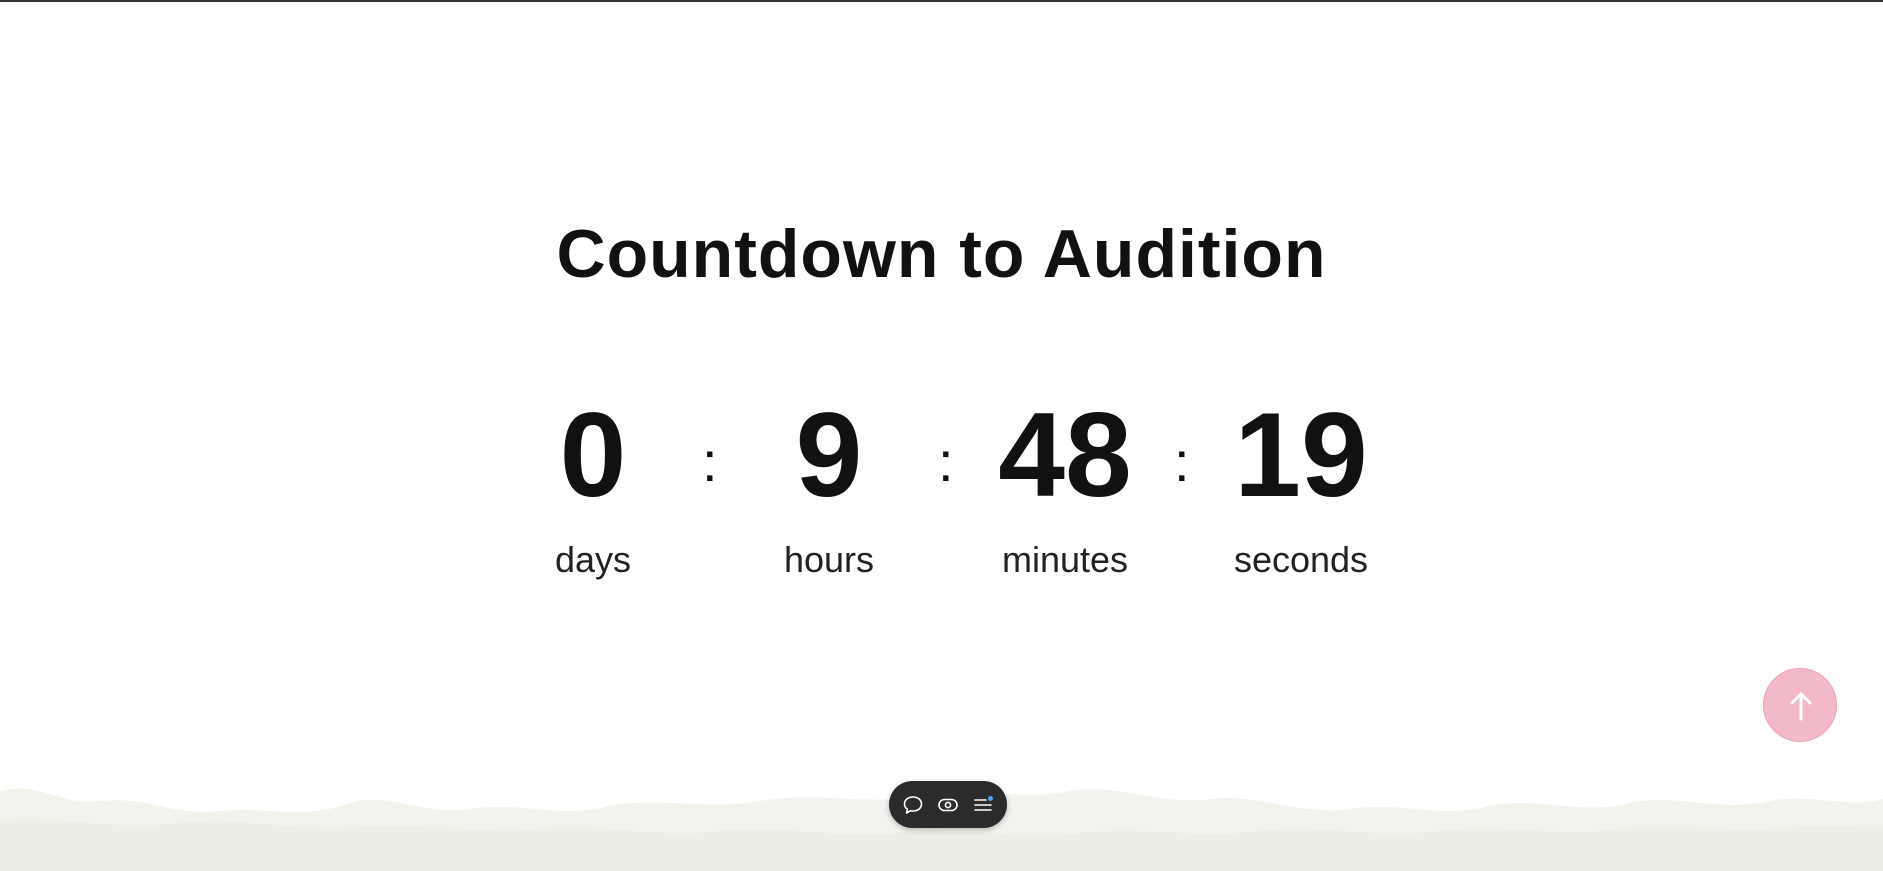 Image resolution: width=1883 pixels, height=871 pixels. What do you see at coordinates (1301, 455) in the screenshot?
I see `seconds-value: 19` at bounding box center [1301, 455].